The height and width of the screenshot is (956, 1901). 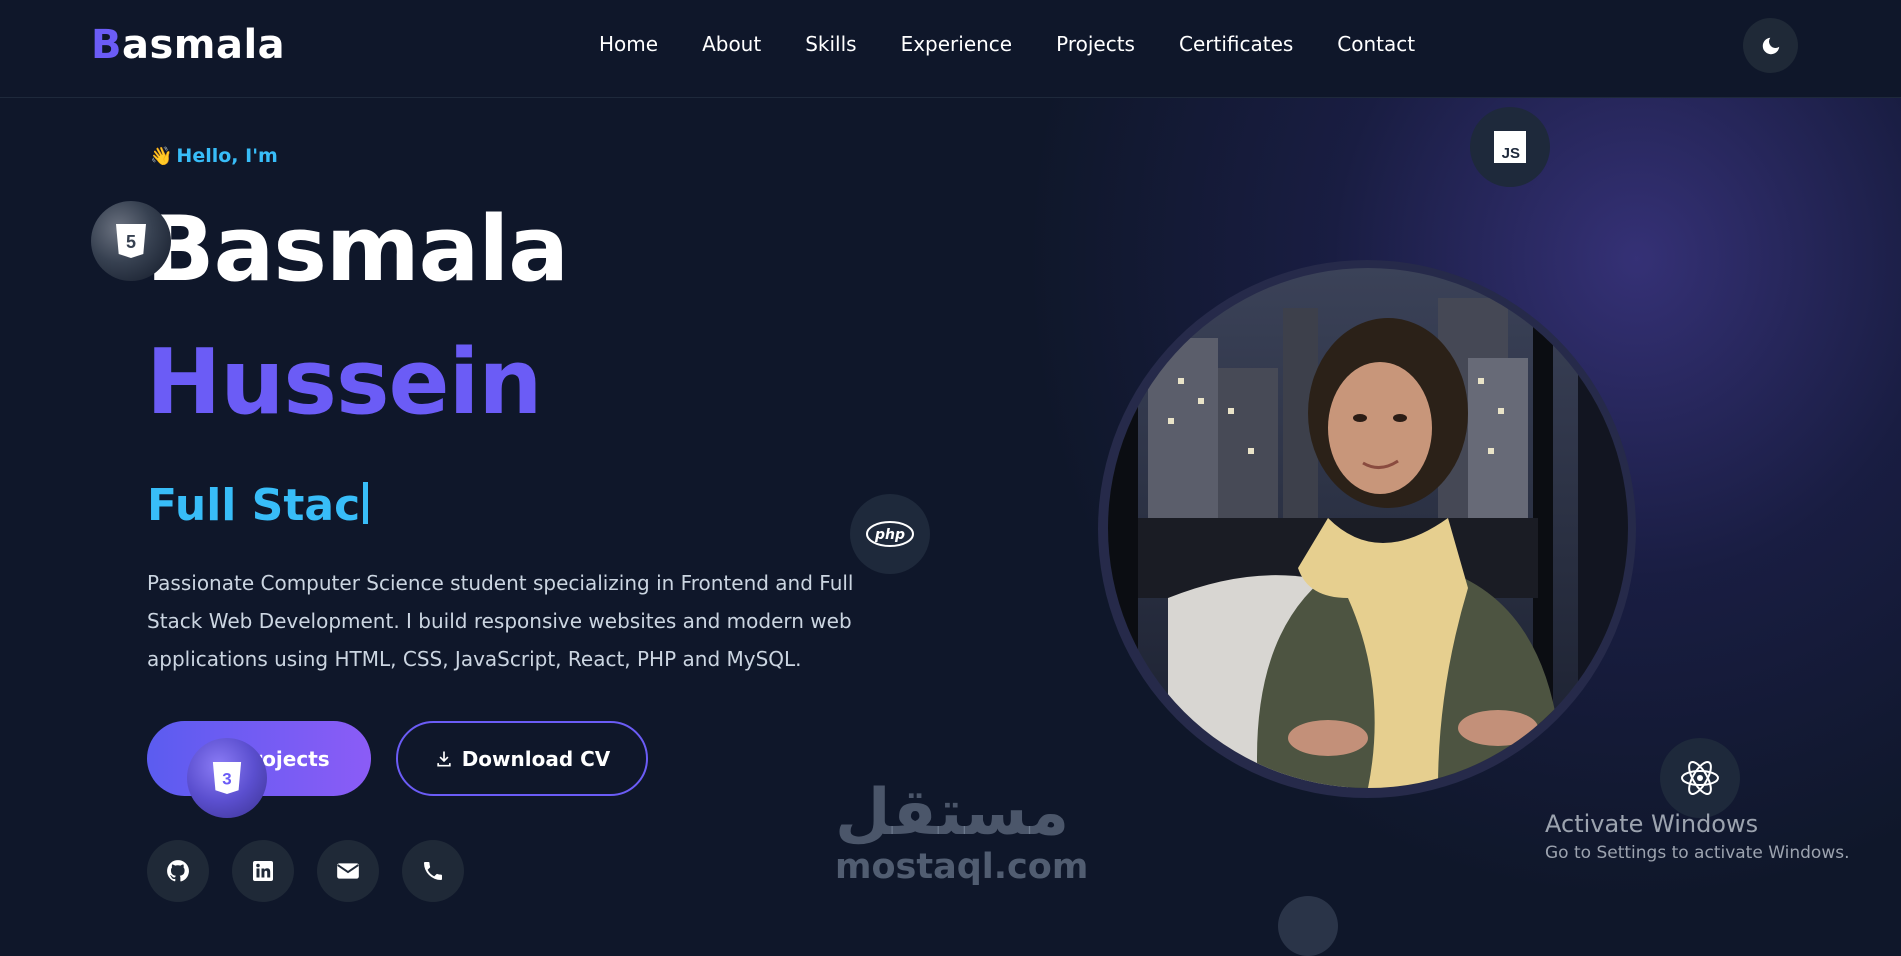 I want to click on html5-icon: 5, so click(x=131, y=241).